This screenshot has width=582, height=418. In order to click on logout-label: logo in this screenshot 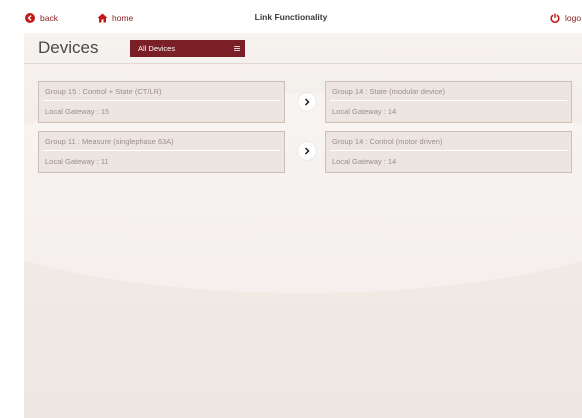, I will do `click(573, 18)`.